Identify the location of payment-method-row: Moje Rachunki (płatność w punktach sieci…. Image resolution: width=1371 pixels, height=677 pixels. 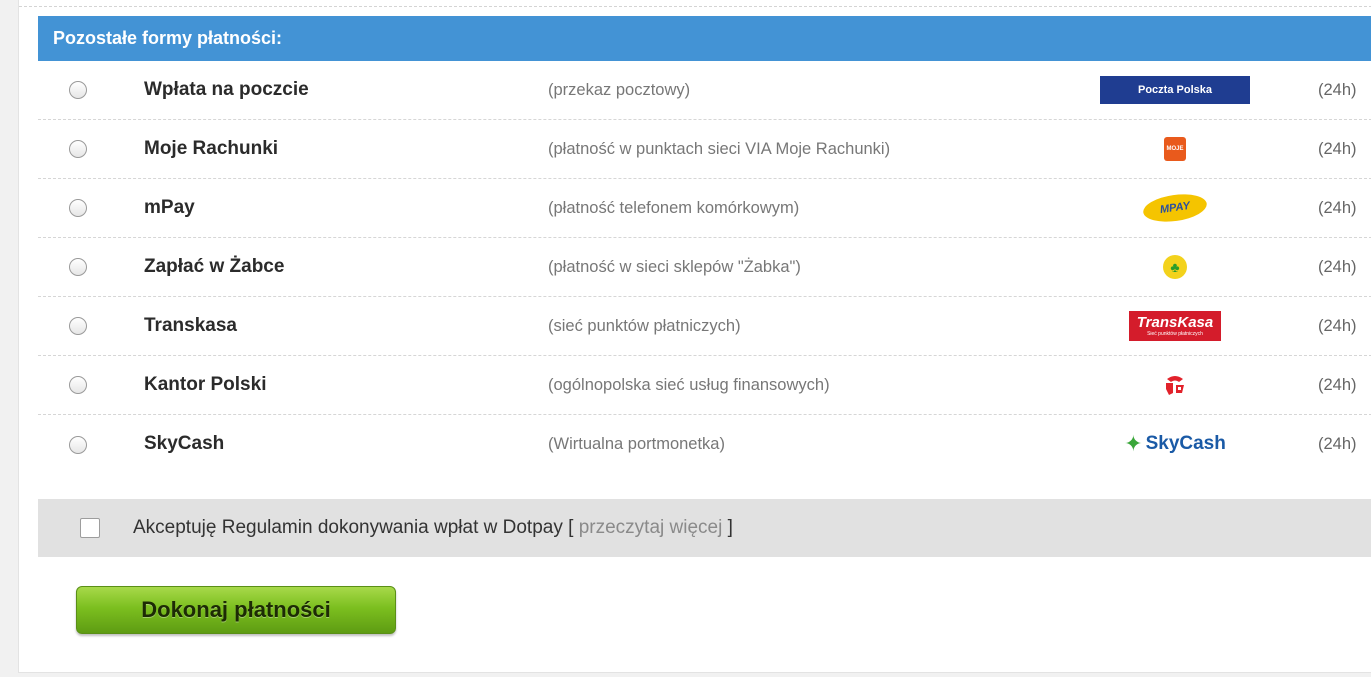
(704, 149).